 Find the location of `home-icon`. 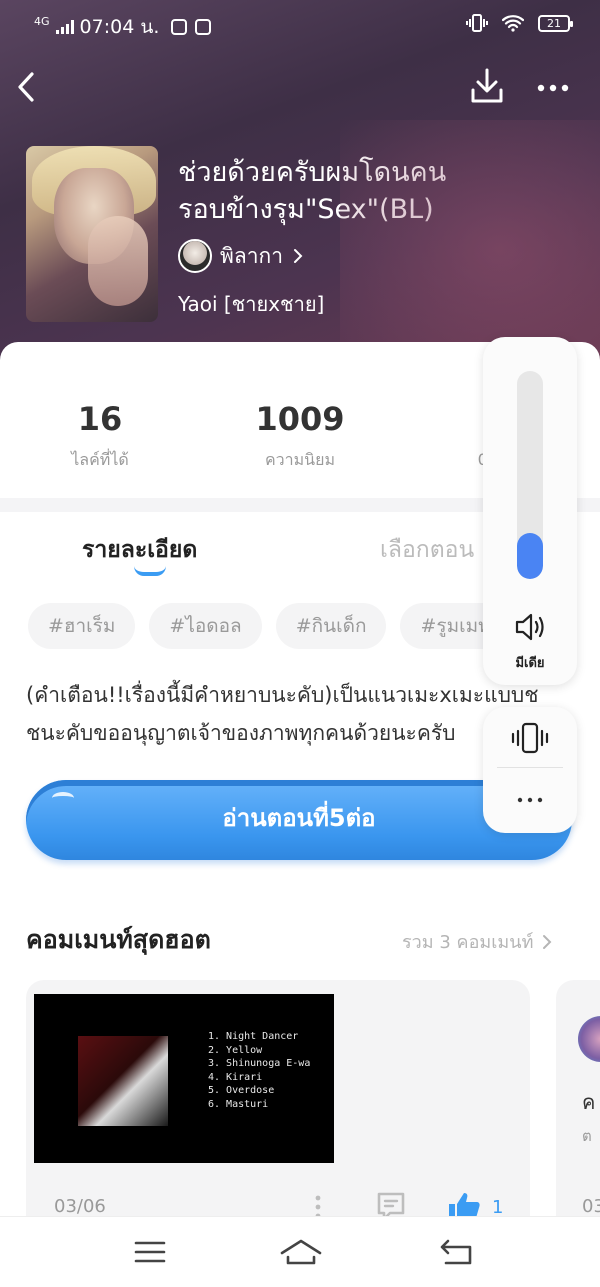

home-icon is located at coordinates (301, 1252).